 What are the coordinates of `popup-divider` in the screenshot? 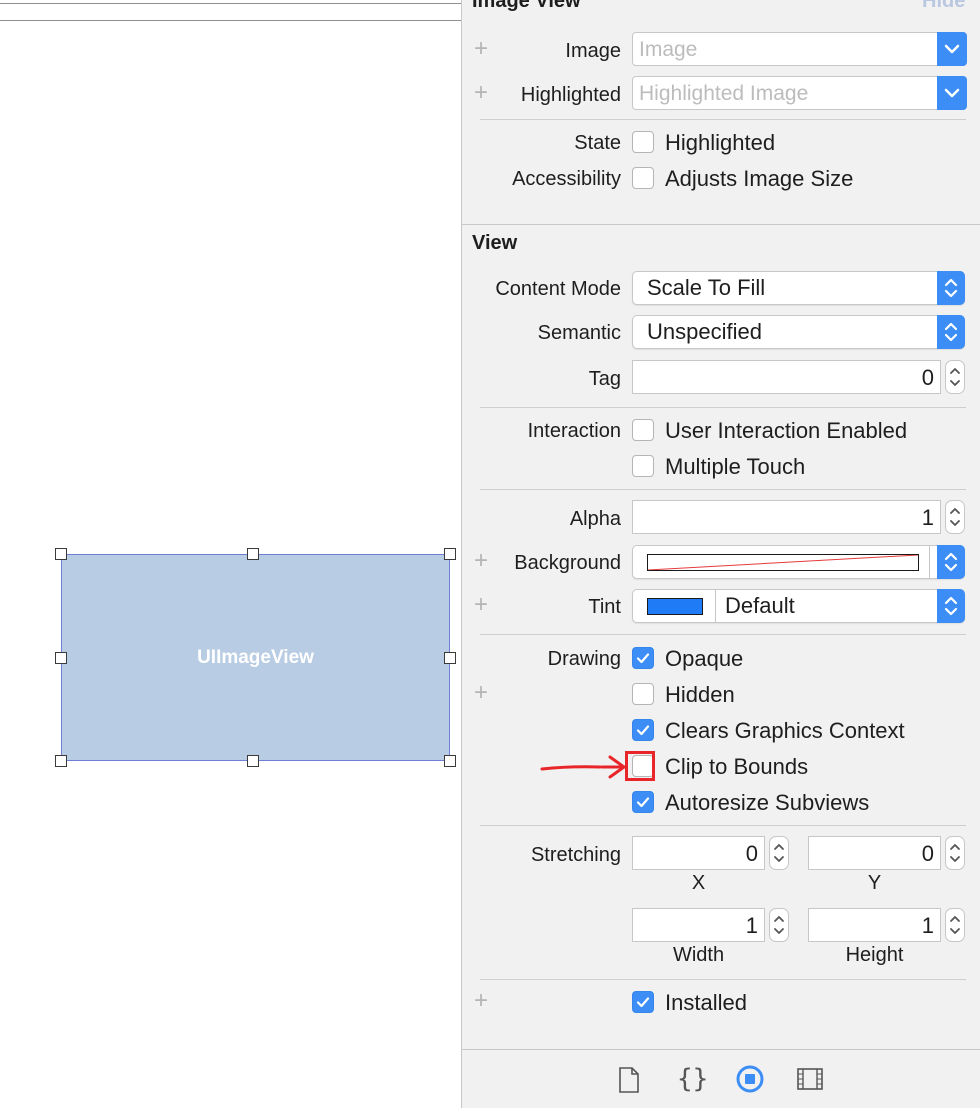 It's located at (715, 606).